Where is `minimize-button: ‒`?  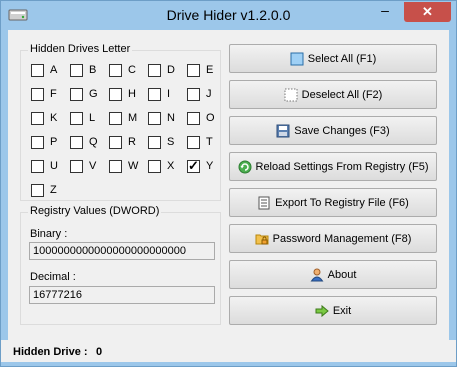 minimize-button: ‒ is located at coordinates (385, 12).